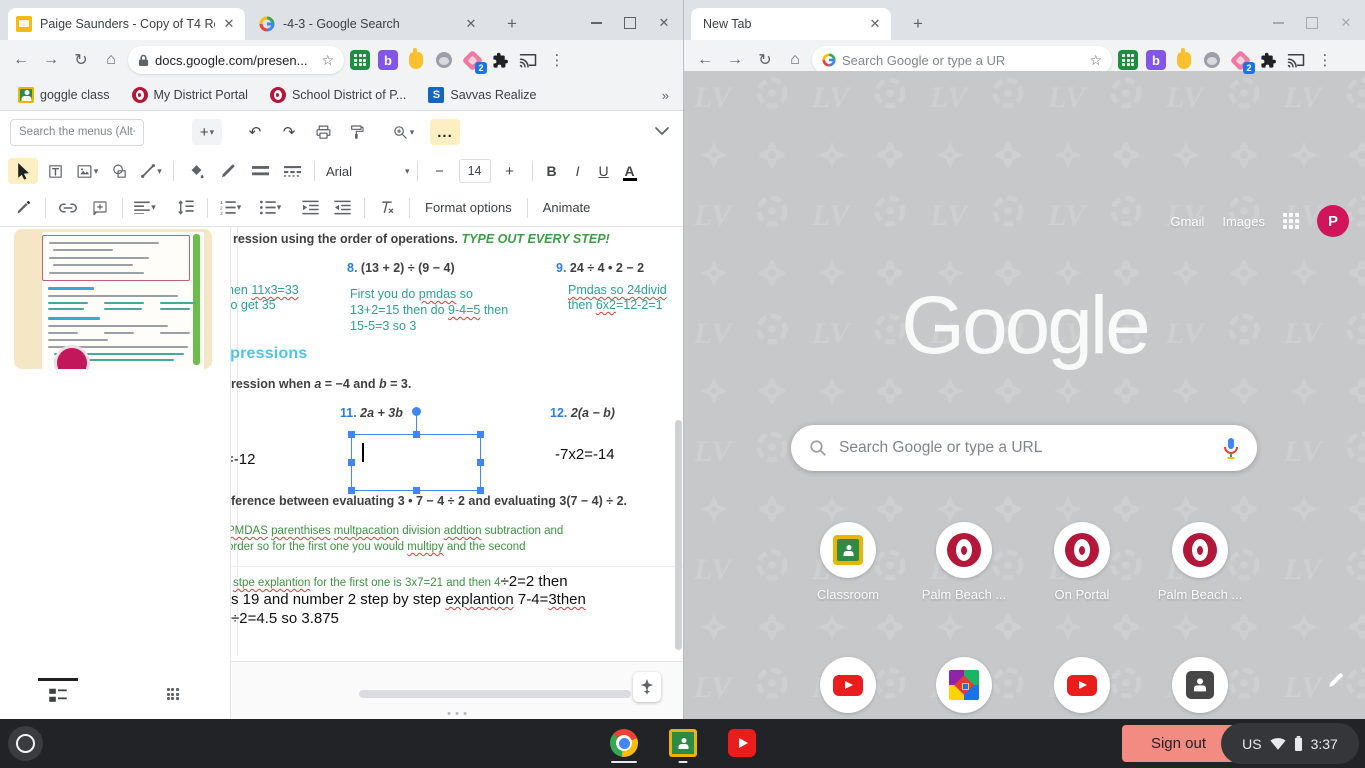 This screenshot has width=1365, height=768. Describe the element at coordinates (528, 60) in the screenshot. I see `cast-icon` at that location.